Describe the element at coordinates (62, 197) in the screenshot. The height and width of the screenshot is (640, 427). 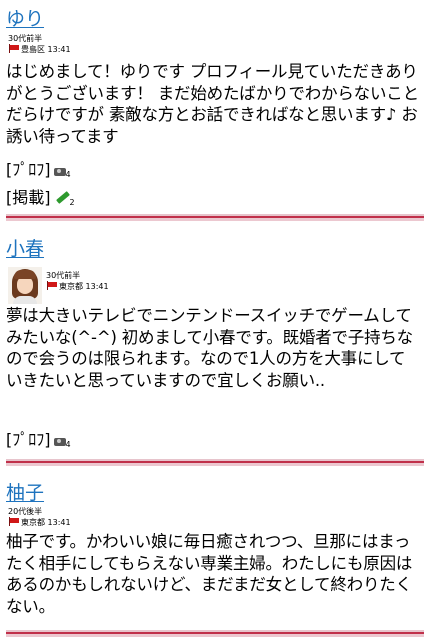
I see `pencil-icon` at that location.